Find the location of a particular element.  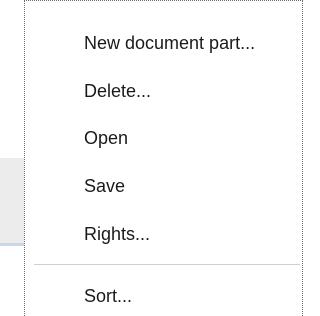

background-strip-accent is located at coordinates (12, 244).